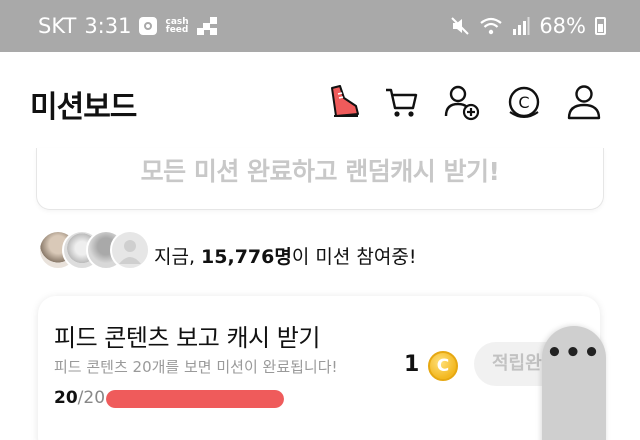 Image resolution: width=640 pixels, height=440 pixels. I want to click on coin-icon: C, so click(443, 366).